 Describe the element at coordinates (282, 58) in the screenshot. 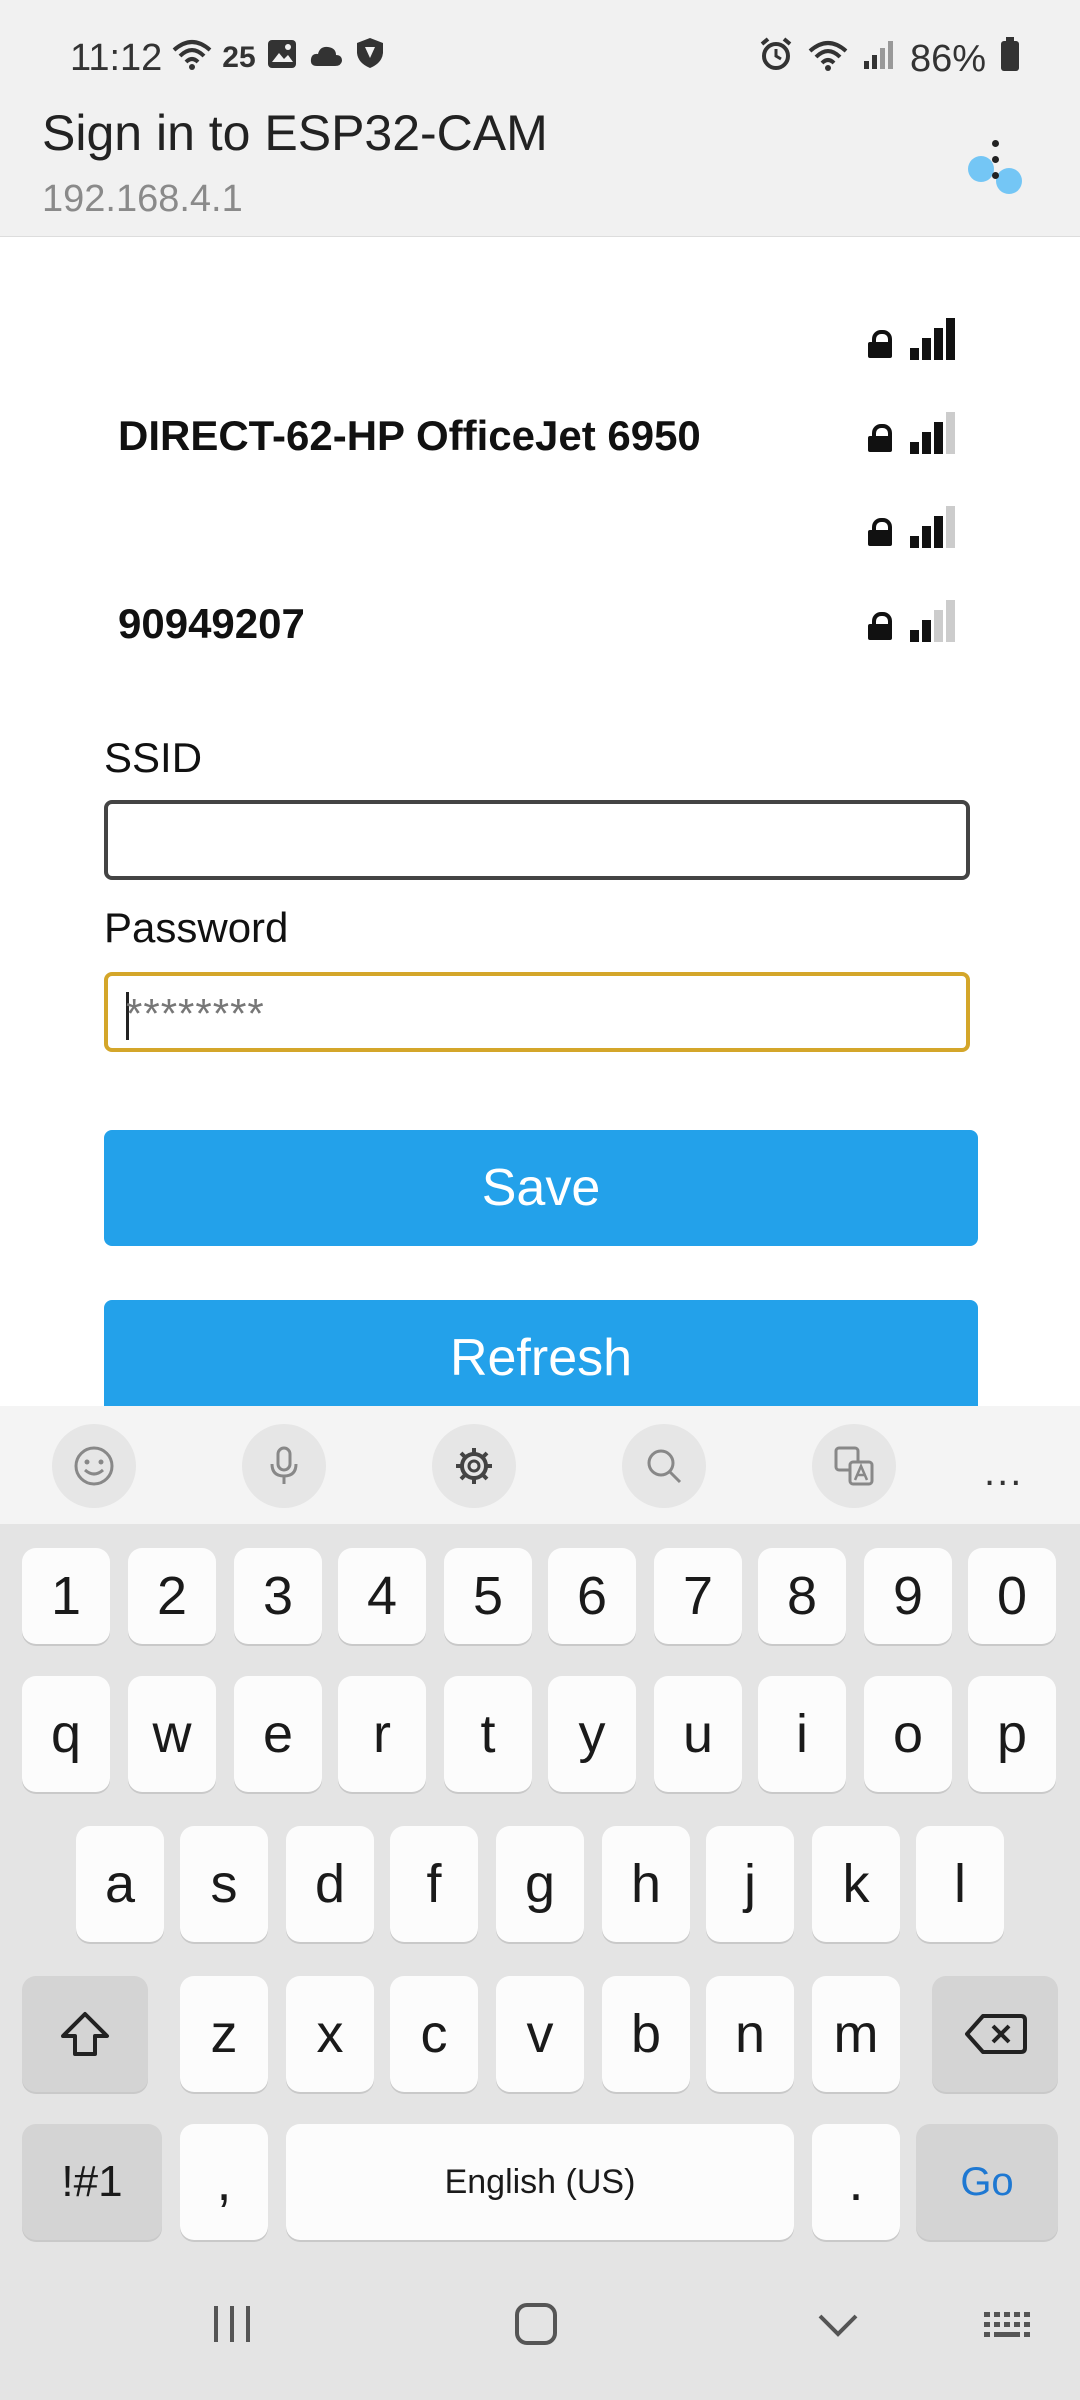

I see `image-icon` at that location.